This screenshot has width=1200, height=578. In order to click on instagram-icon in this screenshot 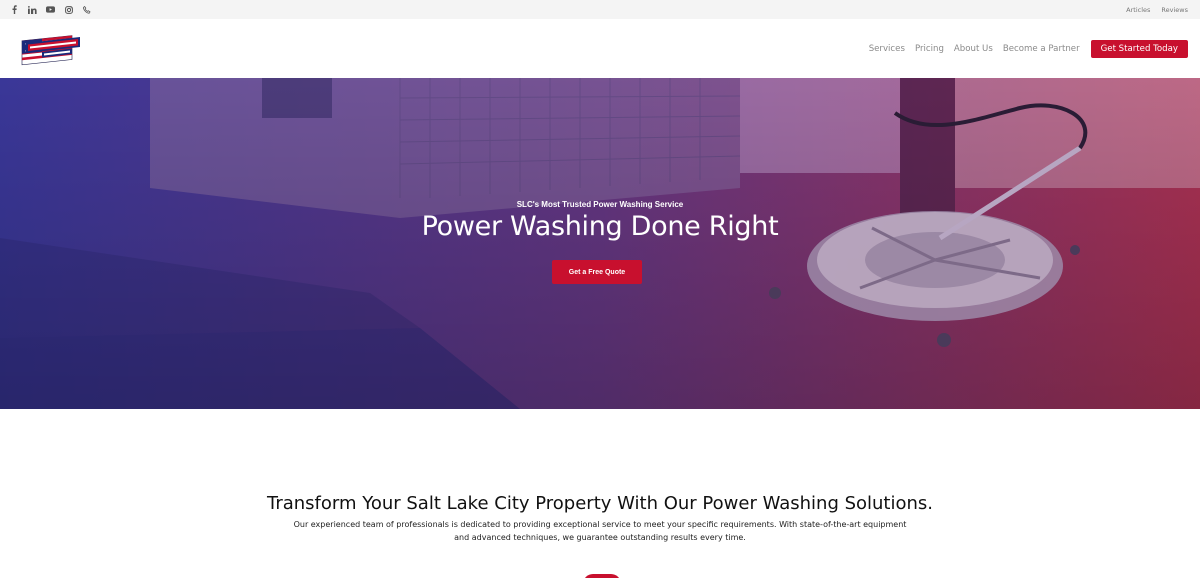, I will do `click(68, 9)`.